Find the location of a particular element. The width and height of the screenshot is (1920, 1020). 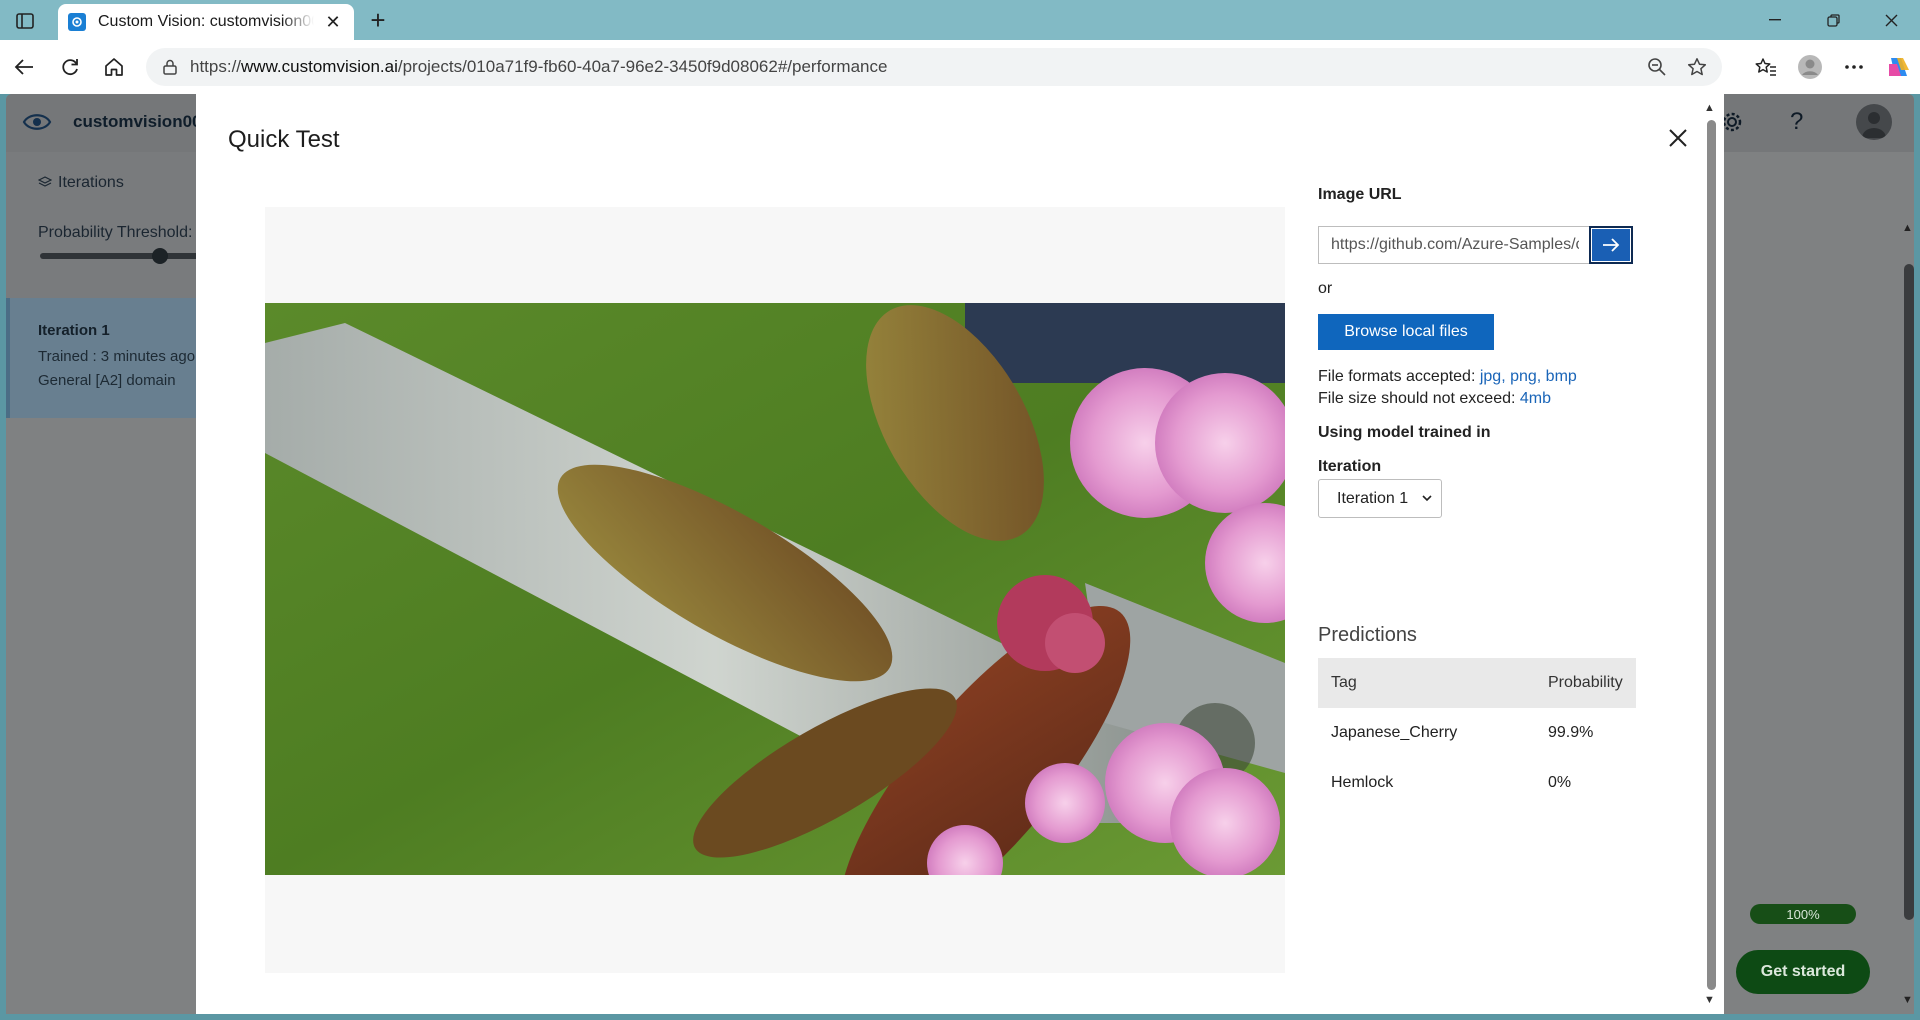

favorite-star-icon is located at coordinates (1697, 67).